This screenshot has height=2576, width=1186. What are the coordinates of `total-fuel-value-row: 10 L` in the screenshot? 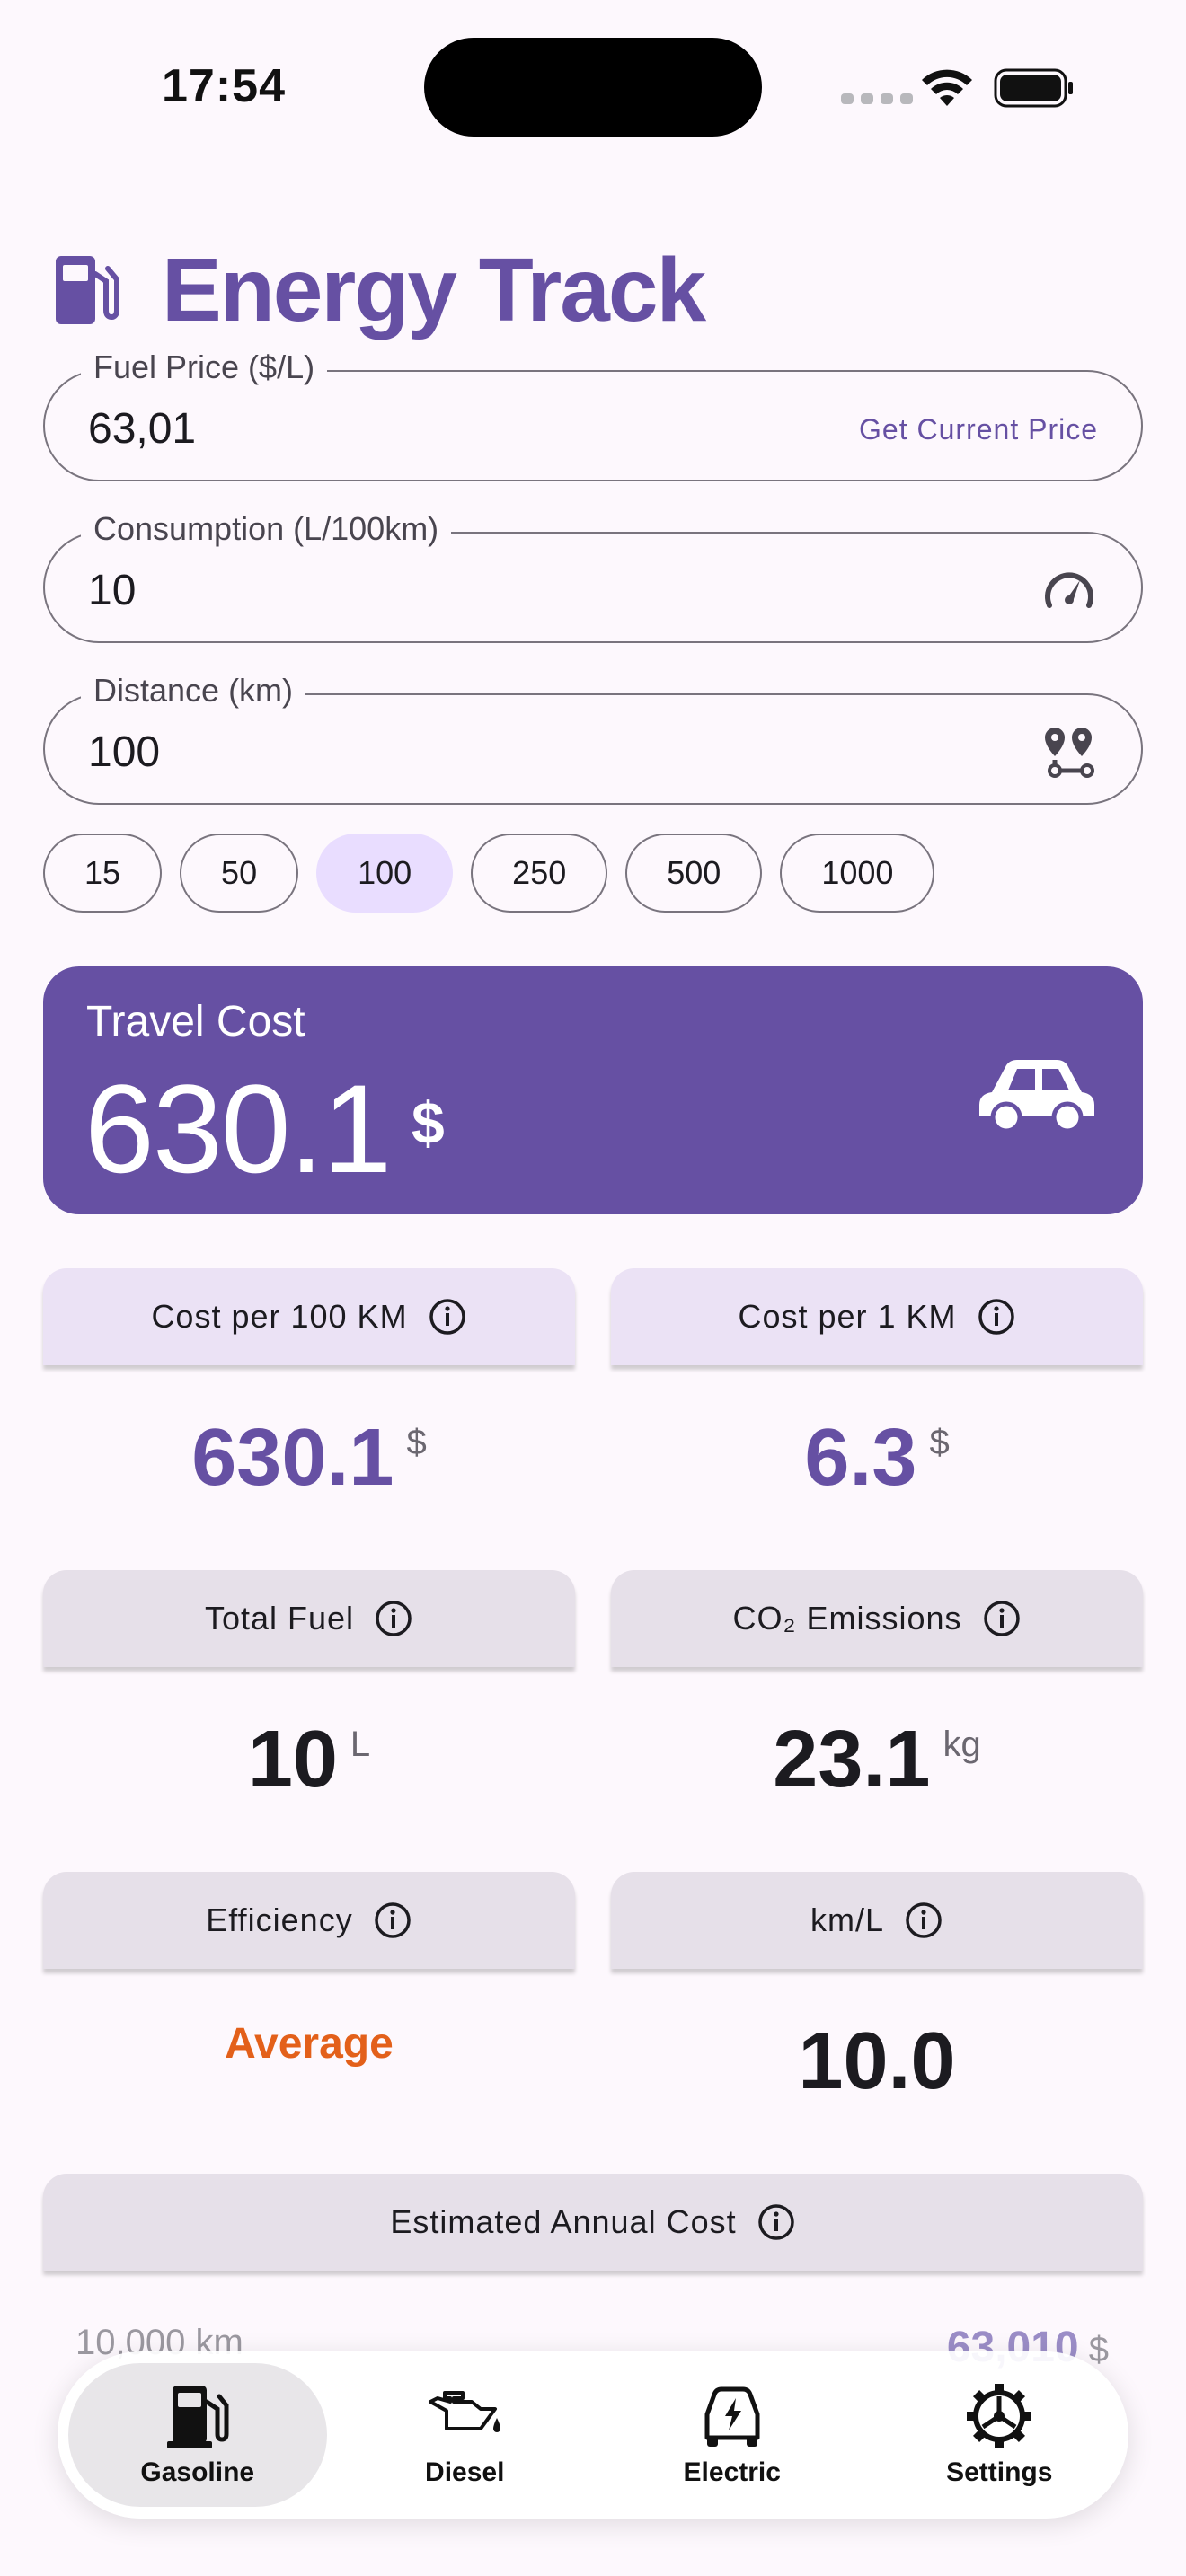 It's located at (309, 1760).